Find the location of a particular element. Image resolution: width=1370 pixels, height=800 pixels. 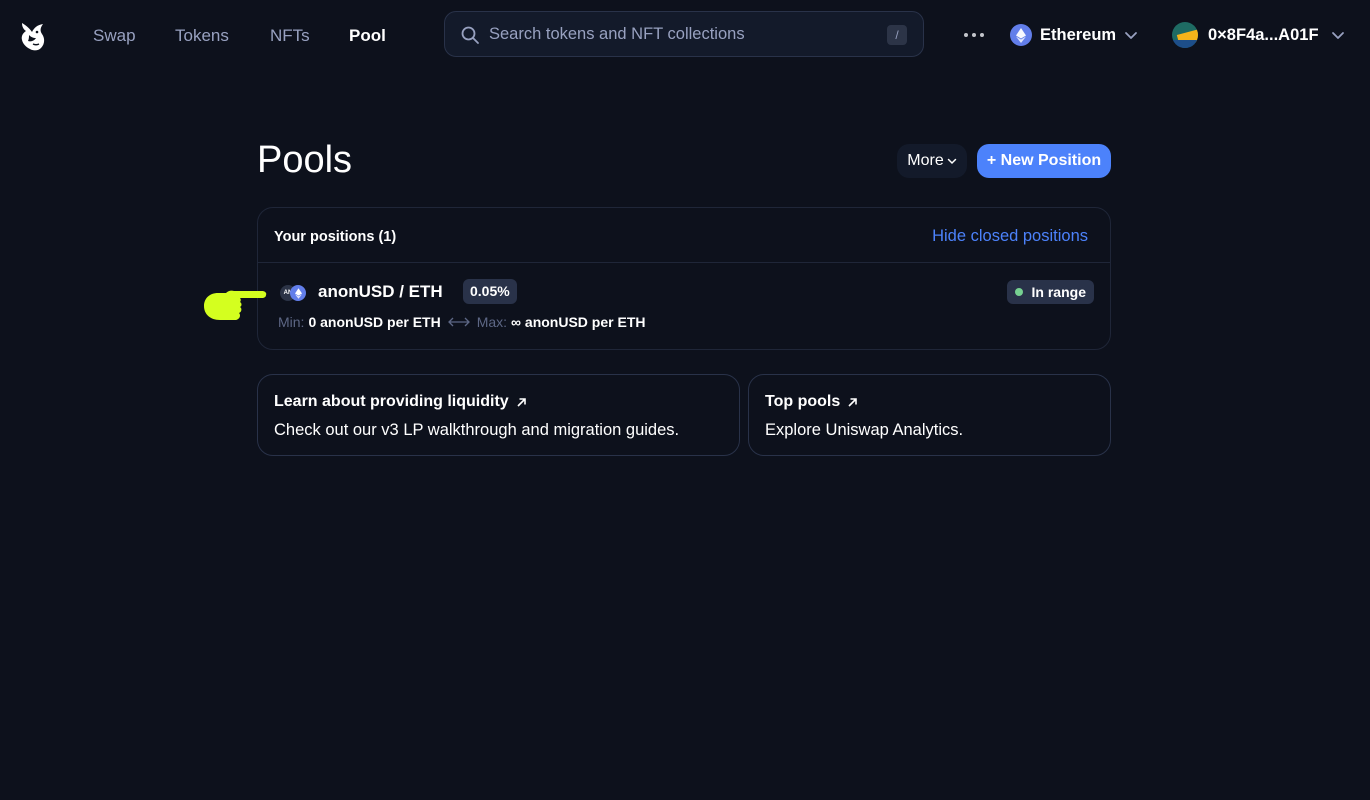

account-button: 0×8F4a...A01F is located at coordinates (1258, 35).